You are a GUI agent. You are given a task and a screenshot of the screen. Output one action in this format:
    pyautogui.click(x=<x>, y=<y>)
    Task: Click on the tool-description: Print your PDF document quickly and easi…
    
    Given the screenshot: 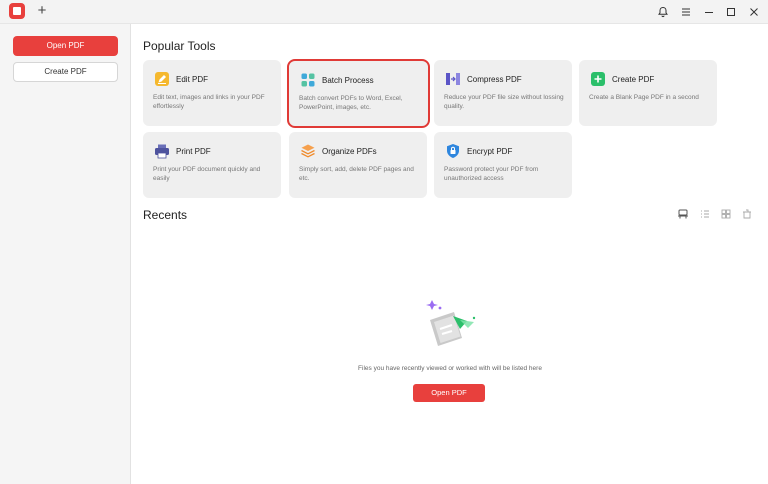 What is the action you would take?
    pyautogui.click(x=207, y=174)
    